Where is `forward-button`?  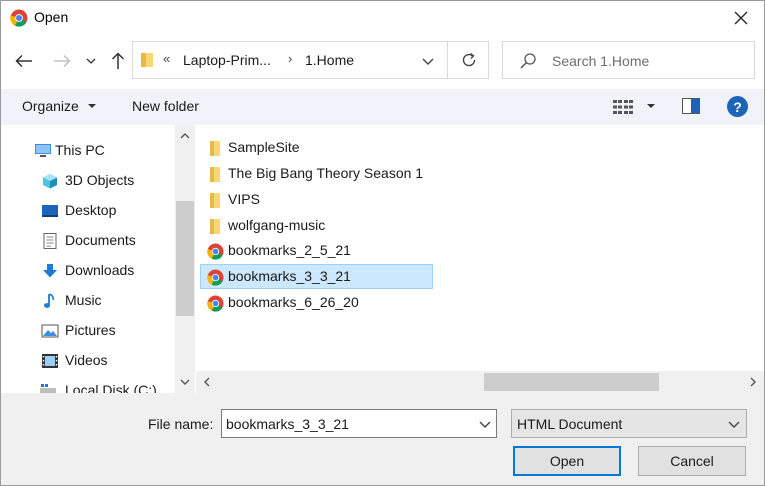 forward-button is located at coordinates (62, 61).